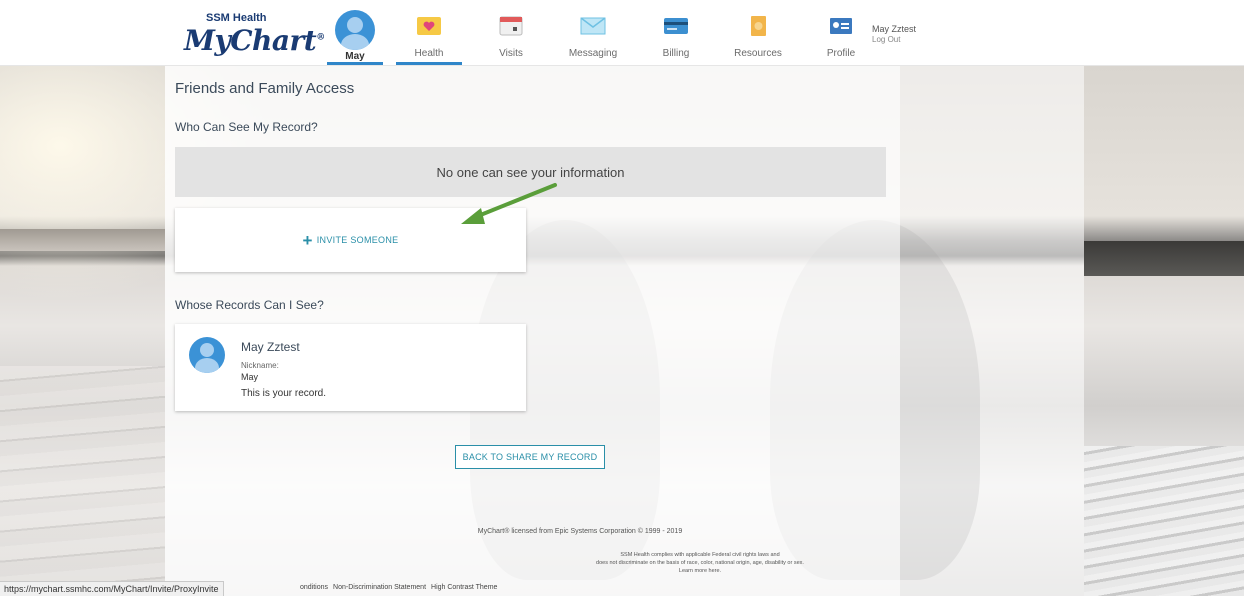  Describe the element at coordinates (841, 53) in the screenshot. I see `nav-profile-label: Profile` at that location.